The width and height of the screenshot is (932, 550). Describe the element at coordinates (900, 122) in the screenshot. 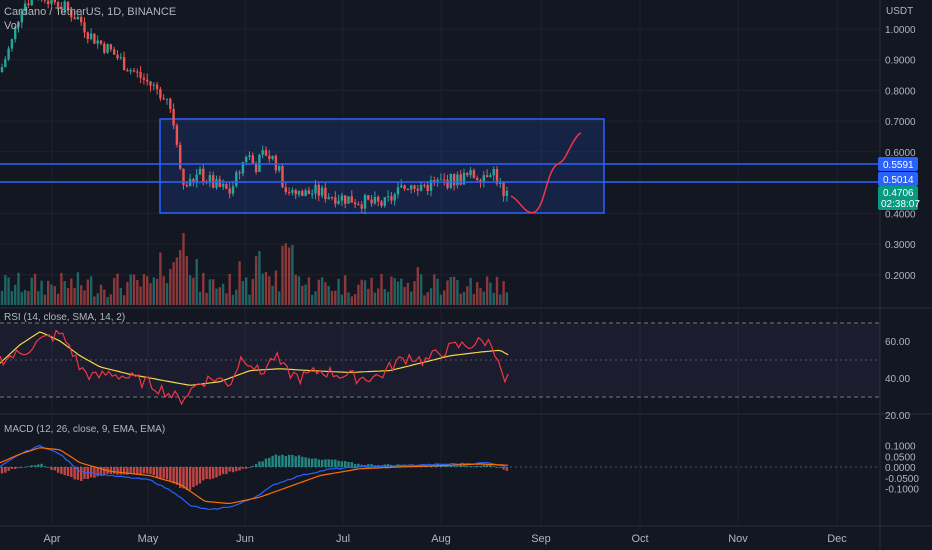

I see `price-tick-3: 0.7000` at that location.